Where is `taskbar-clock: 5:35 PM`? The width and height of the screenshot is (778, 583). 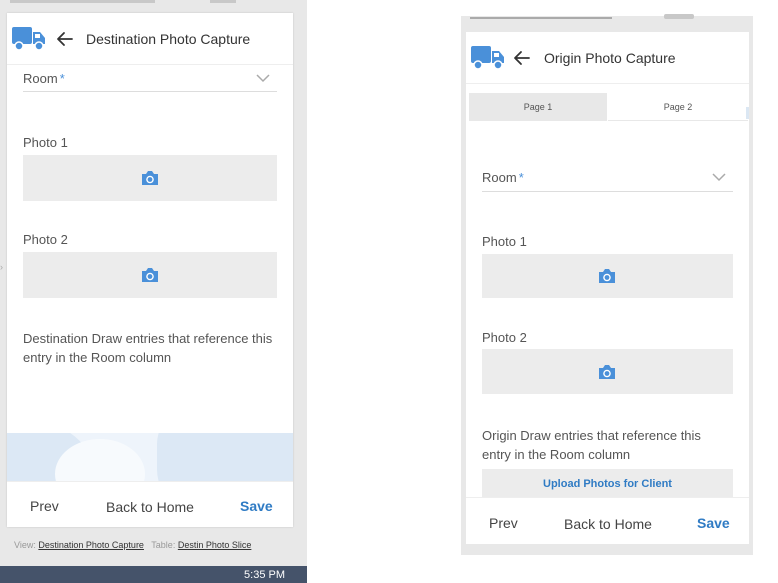
taskbar-clock: 5:35 PM is located at coordinates (264, 575).